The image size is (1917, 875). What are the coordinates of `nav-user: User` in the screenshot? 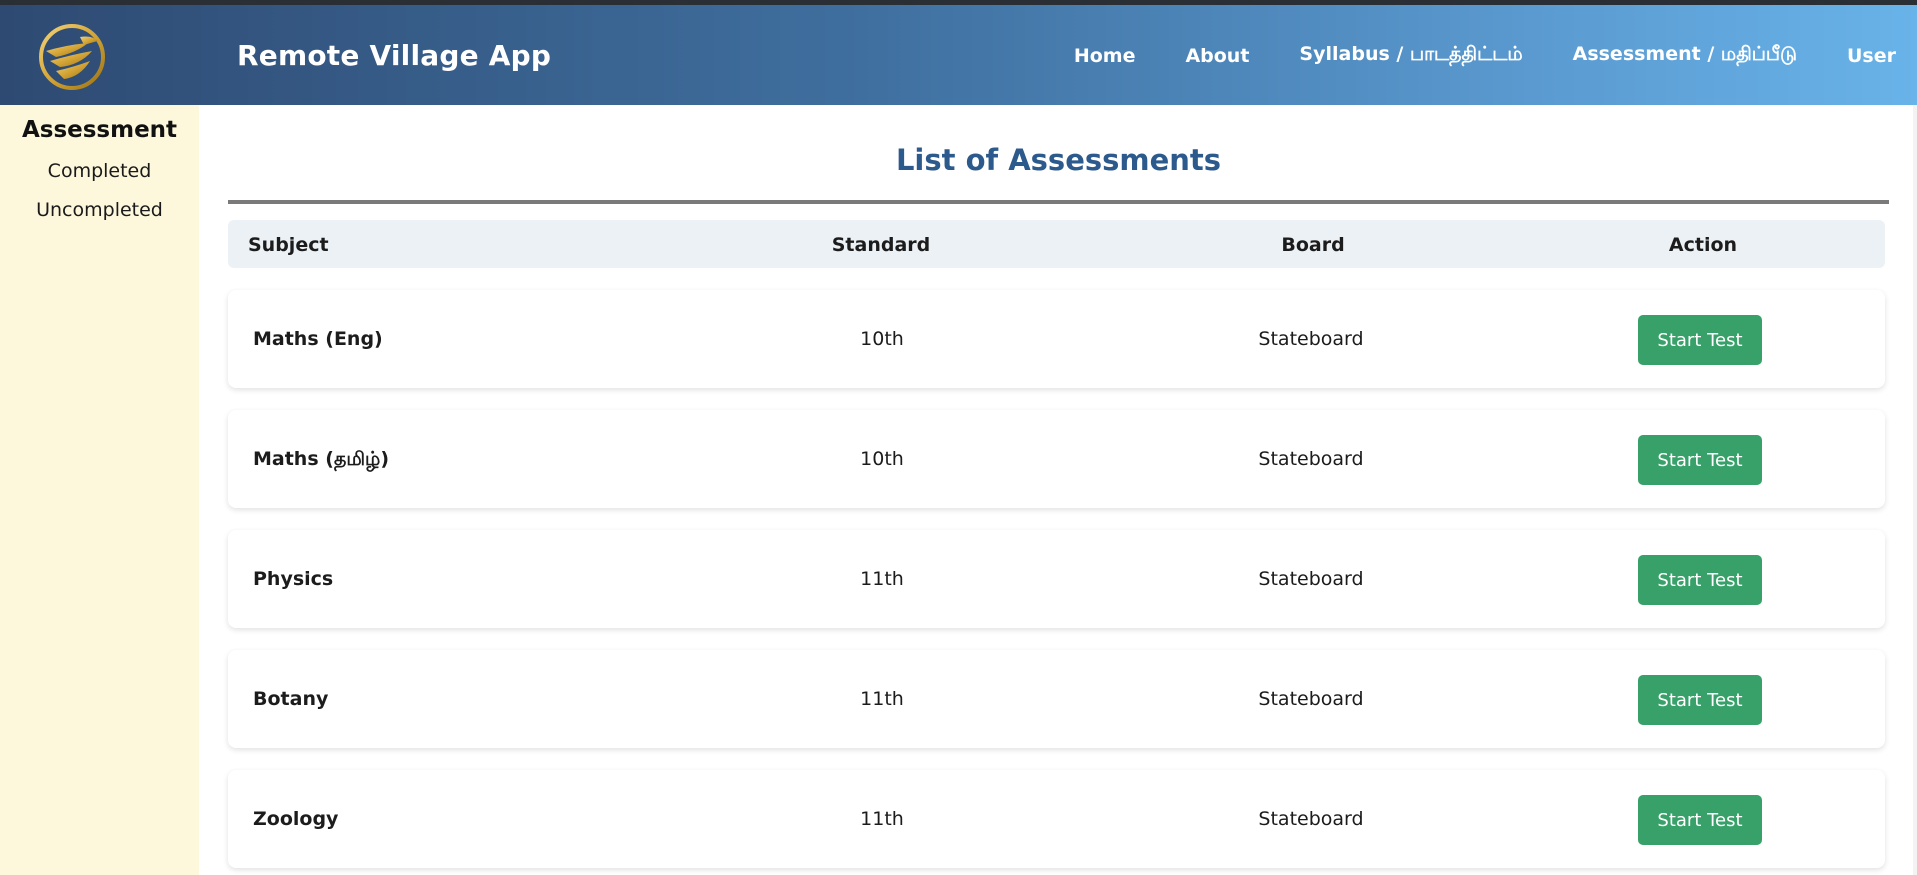 It's located at (1871, 56).